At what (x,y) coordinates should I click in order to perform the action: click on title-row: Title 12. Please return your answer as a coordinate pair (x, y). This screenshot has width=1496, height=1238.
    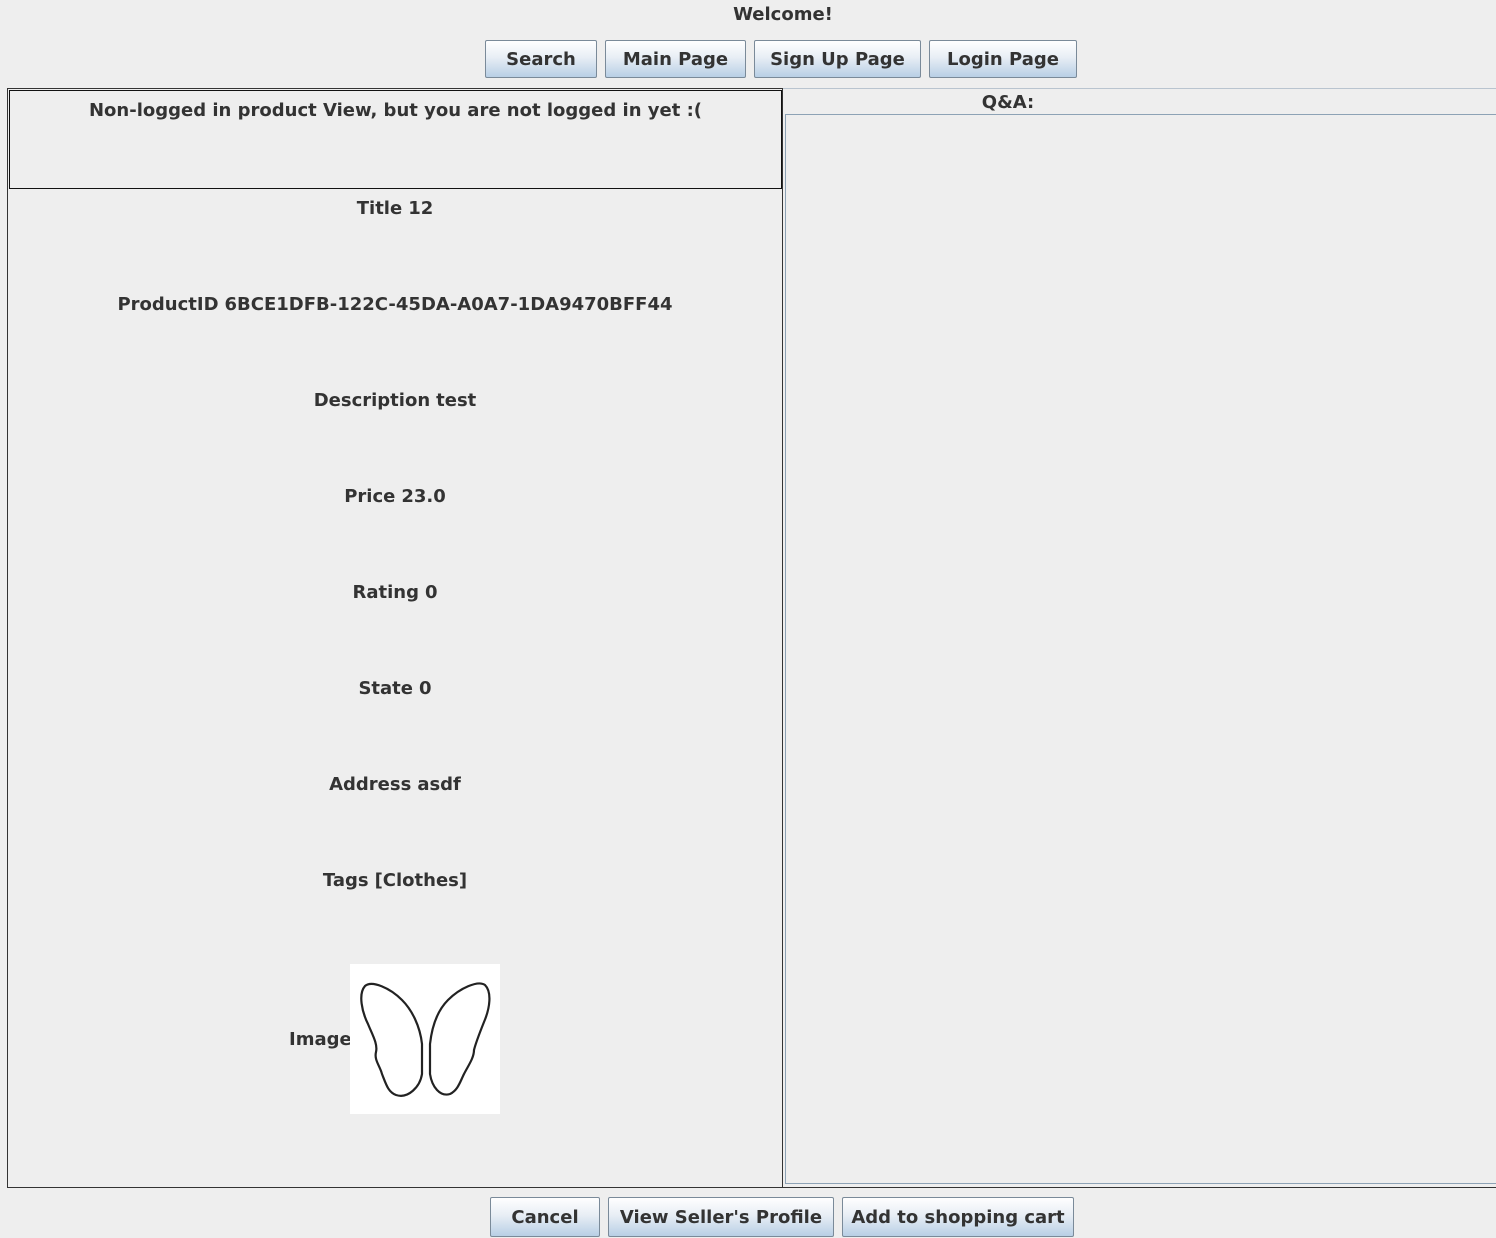
    Looking at the image, I should click on (395, 208).